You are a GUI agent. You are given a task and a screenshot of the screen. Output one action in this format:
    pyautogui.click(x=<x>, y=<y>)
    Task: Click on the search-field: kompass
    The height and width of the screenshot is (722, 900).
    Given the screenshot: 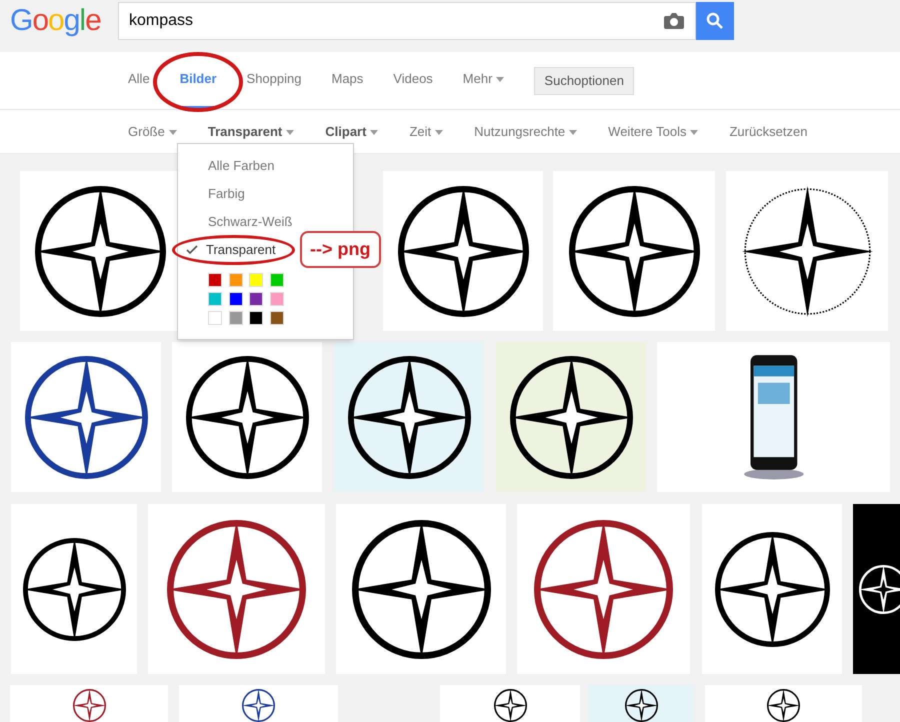 What is the action you would take?
    pyautogui.click(x=407, y=21)
    